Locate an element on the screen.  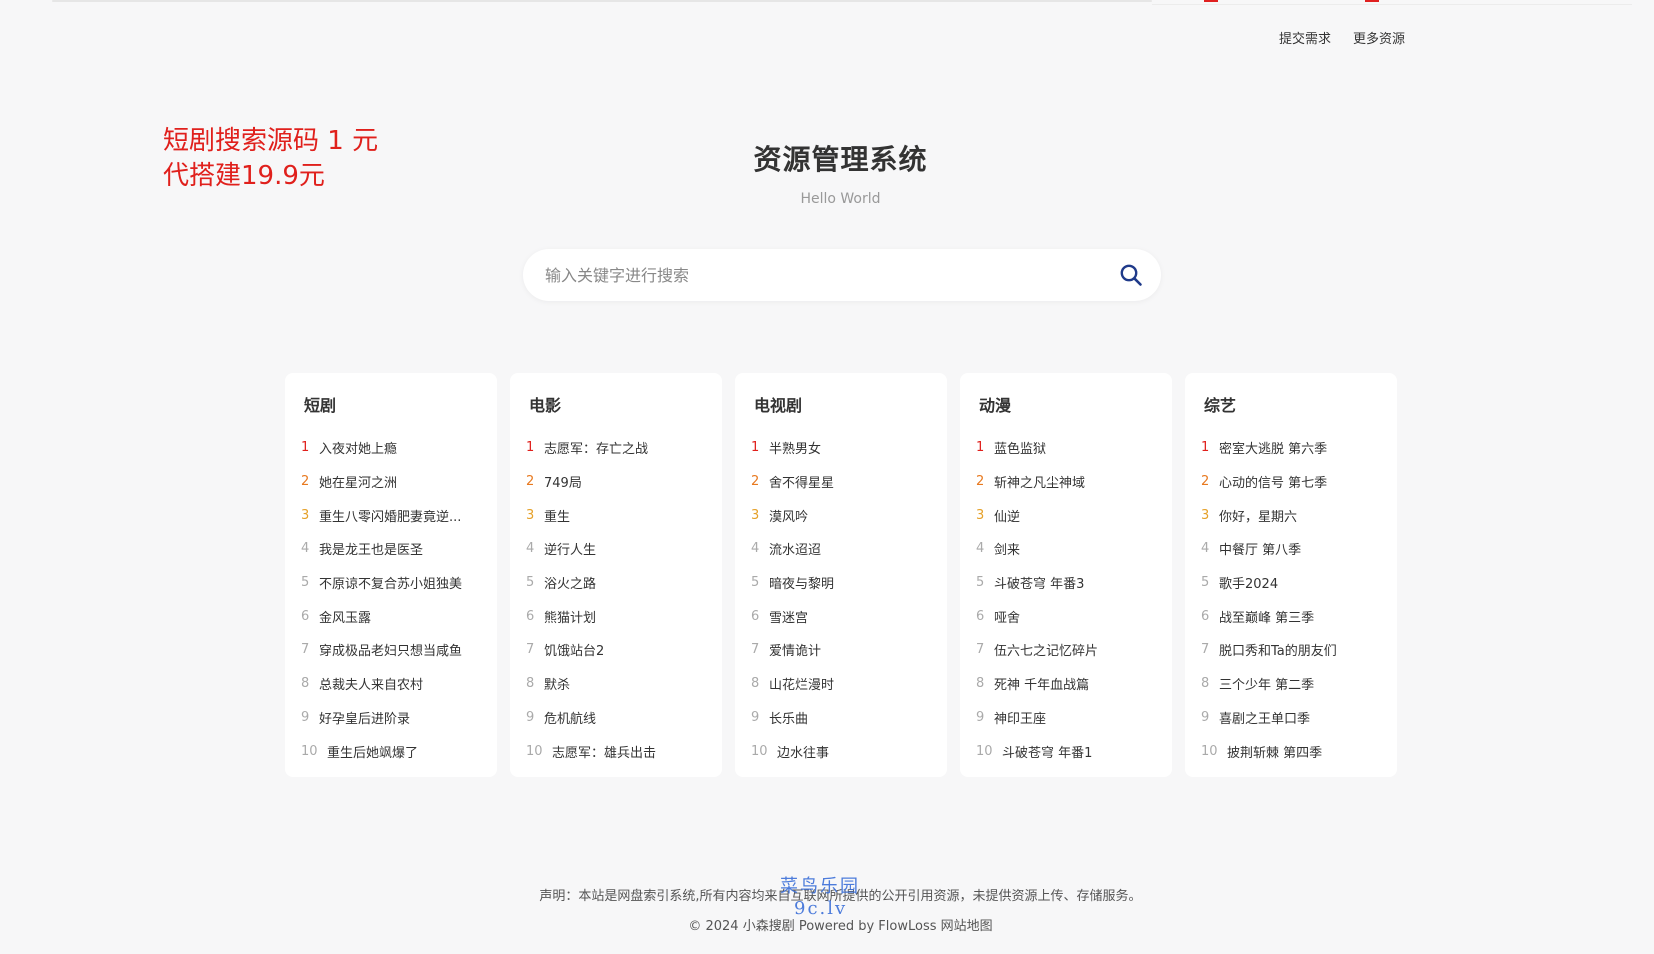
ranking-item: 9 长乐曲 is located at coordinates (841, 718).